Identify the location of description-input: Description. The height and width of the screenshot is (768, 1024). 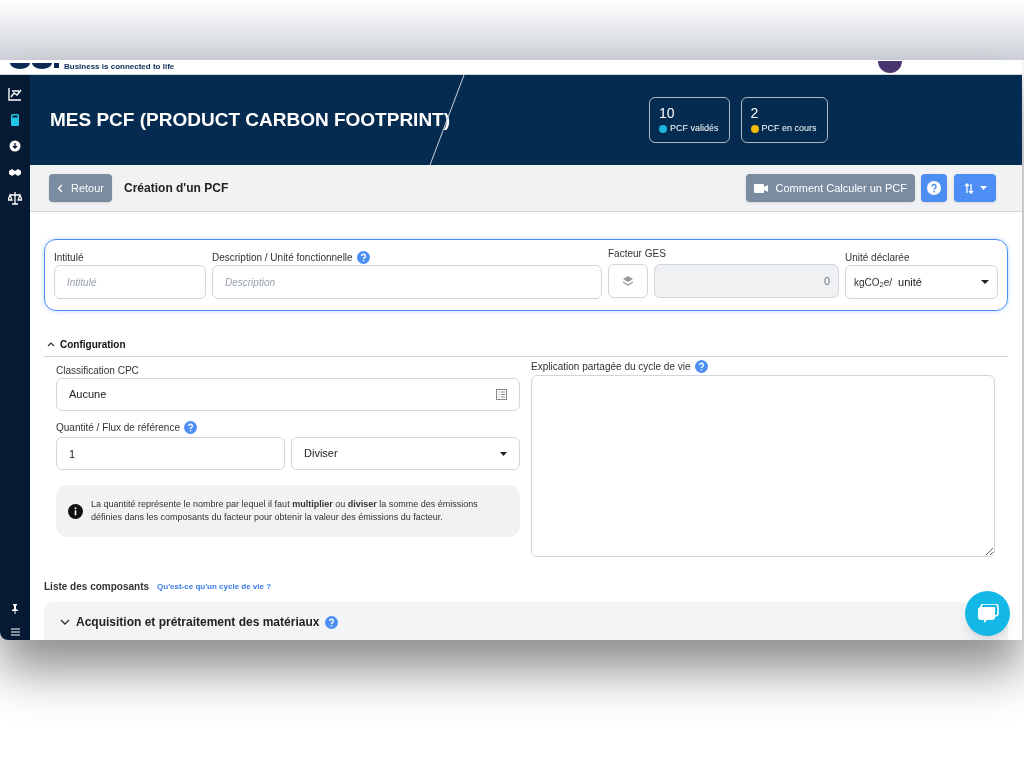
(407, 282).